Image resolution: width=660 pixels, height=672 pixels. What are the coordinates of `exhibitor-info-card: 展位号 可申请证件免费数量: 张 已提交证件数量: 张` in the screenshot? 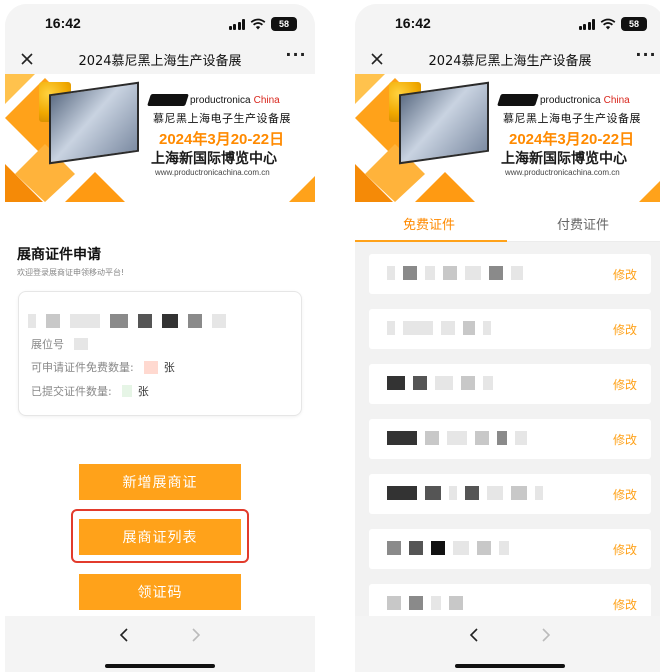 It's located at (160, 353).